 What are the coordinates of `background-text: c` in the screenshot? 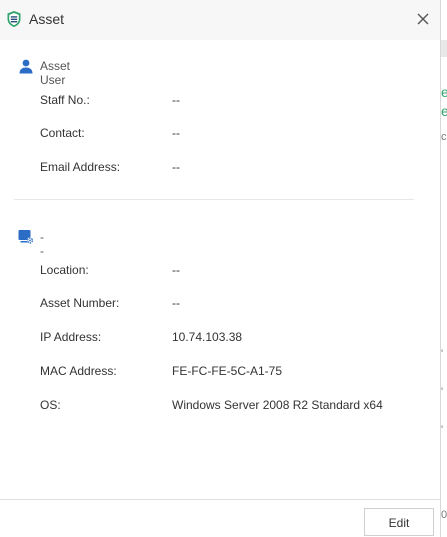 It's located at (444, 137).